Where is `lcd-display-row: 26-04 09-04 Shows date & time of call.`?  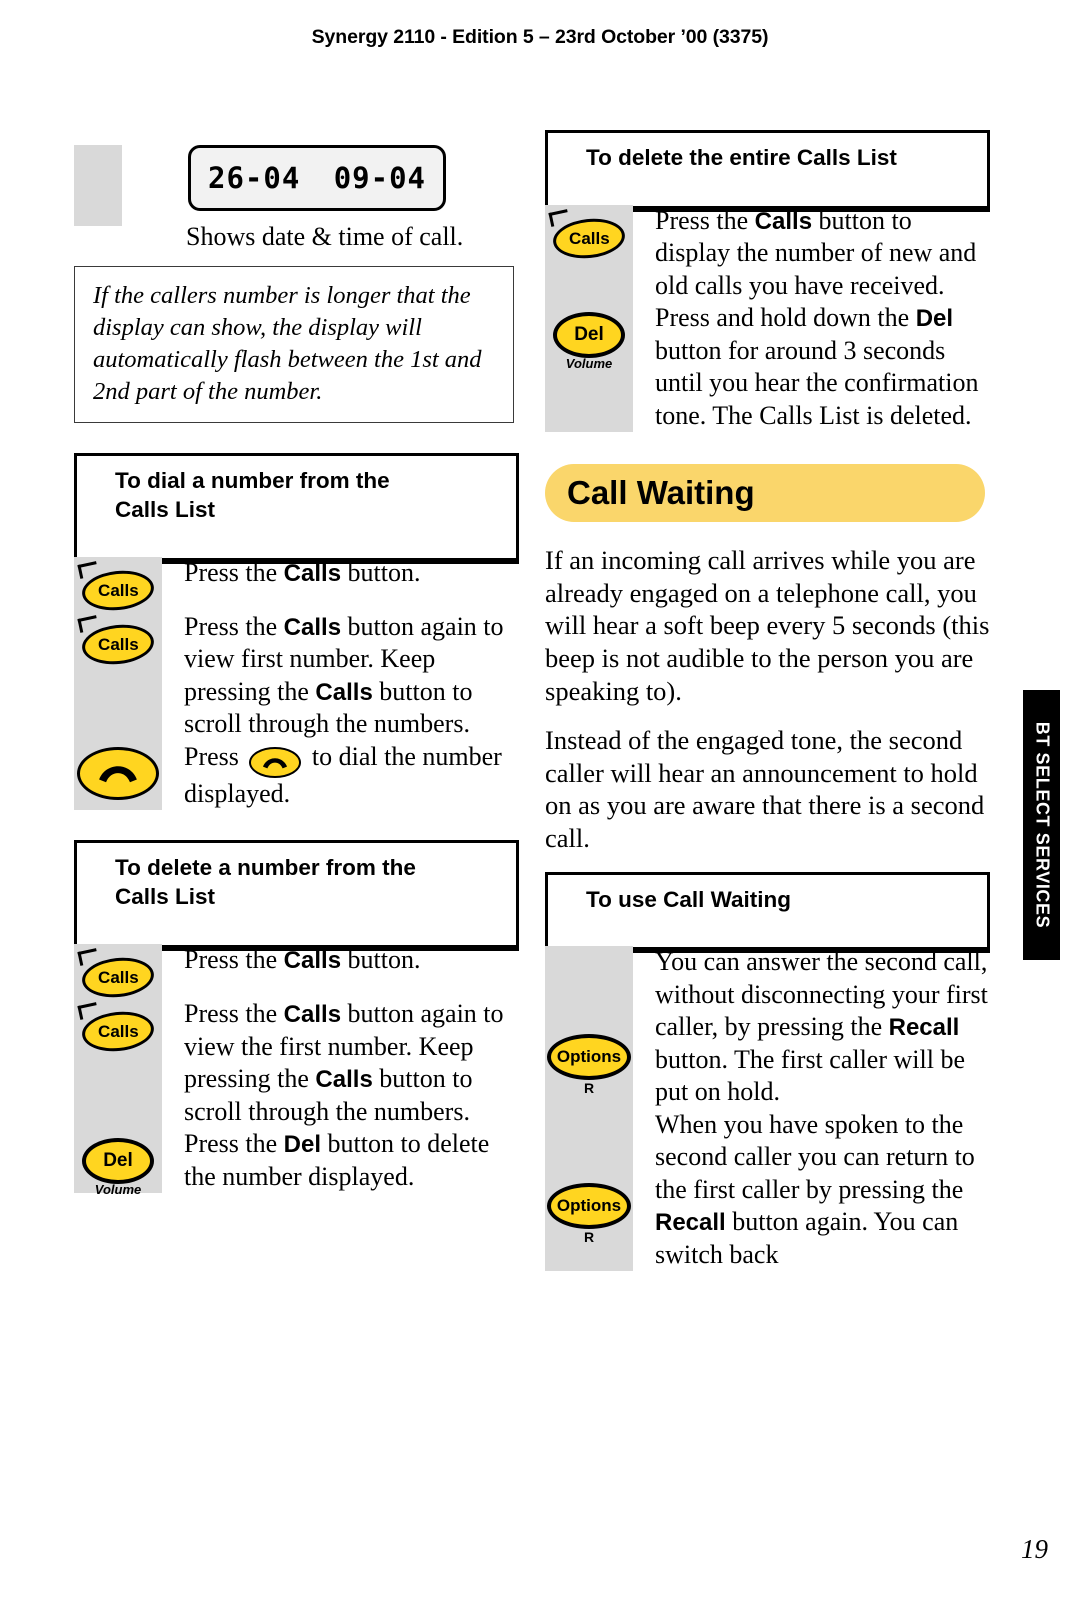
lcd-display-row: 26-04 09-04 Shows date & time of call. is located at coordinates (296, 190).